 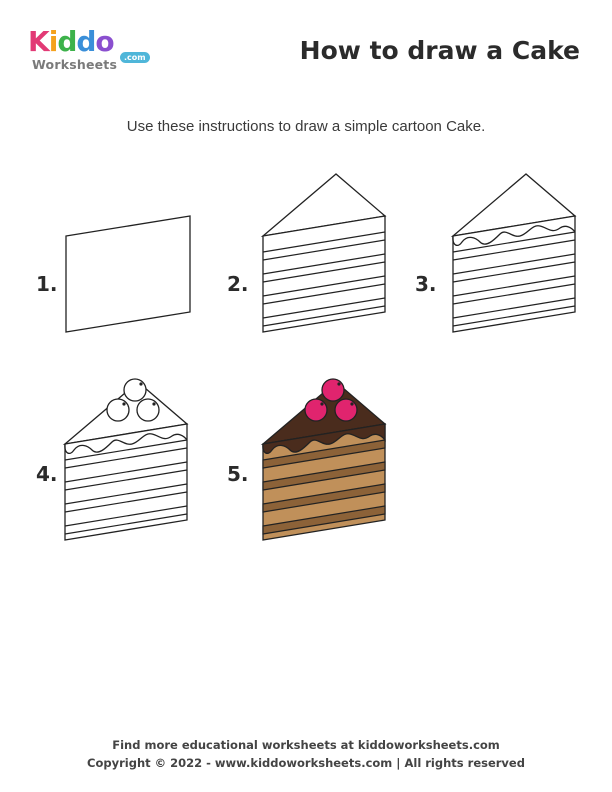 I want to click on logo-letter: o, so click(x=104, y=41).